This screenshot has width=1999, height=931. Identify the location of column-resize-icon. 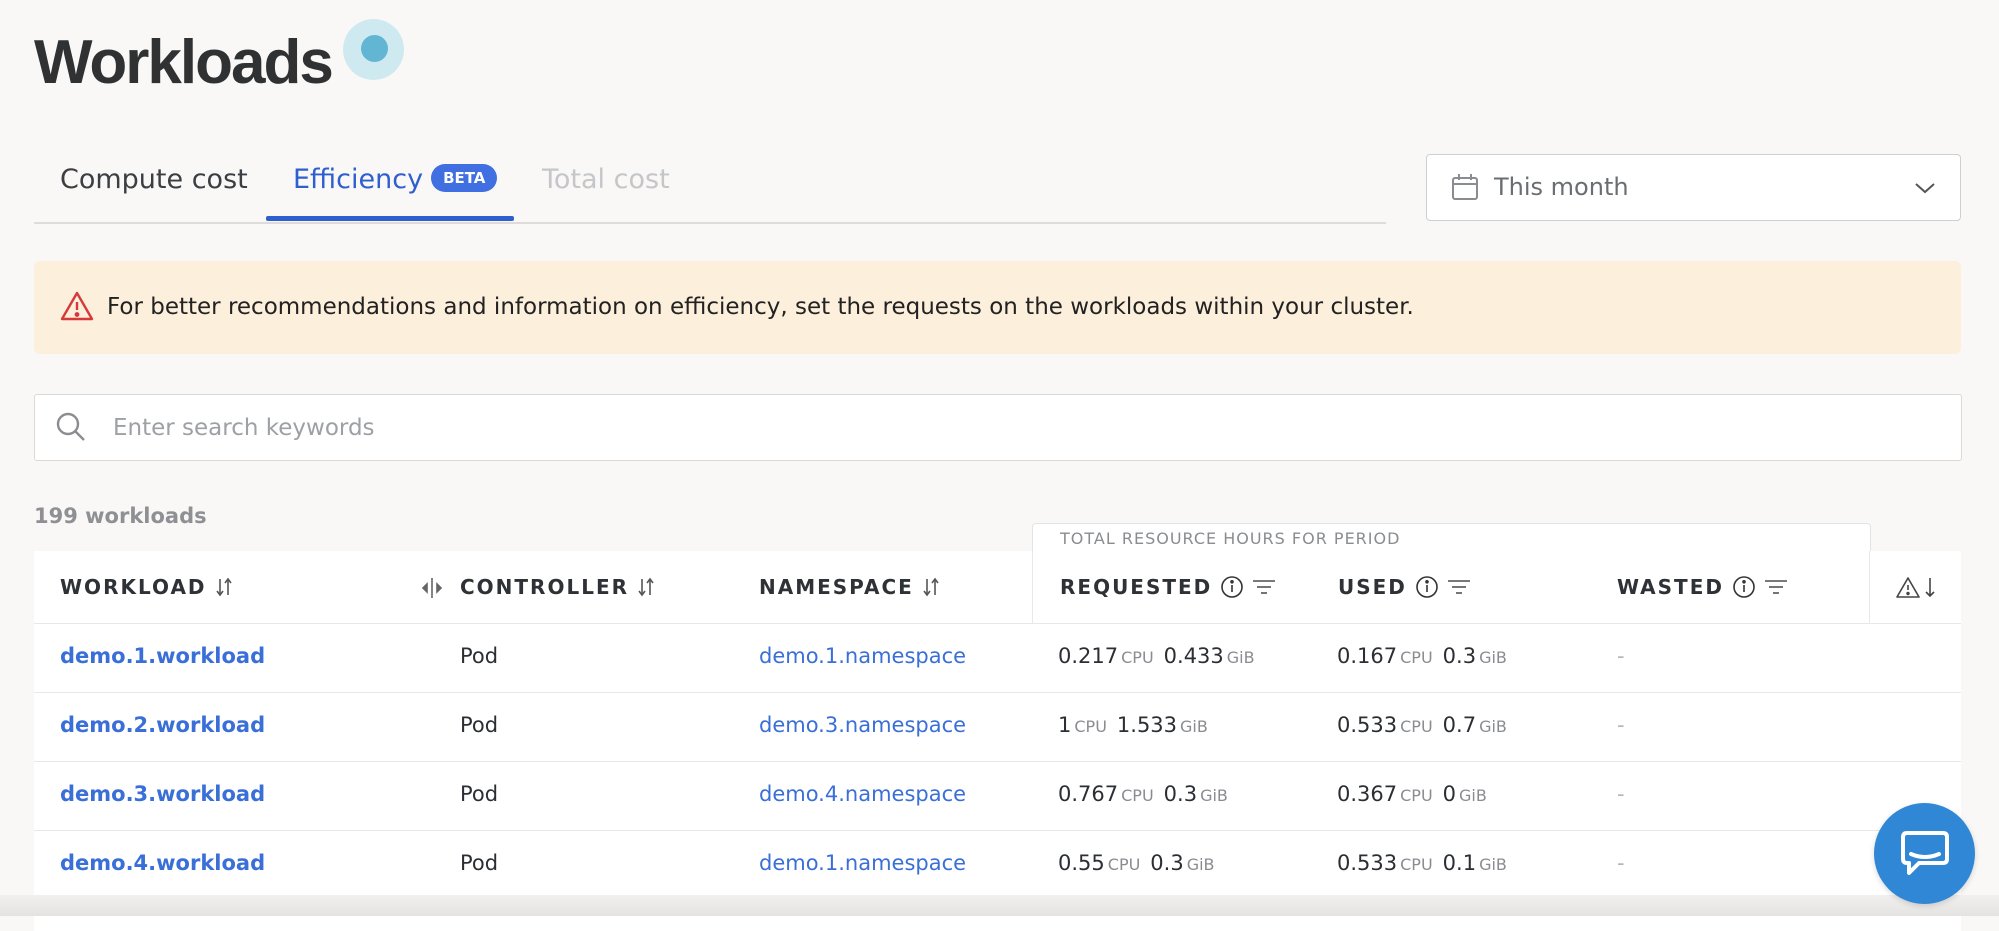
(432, 588).